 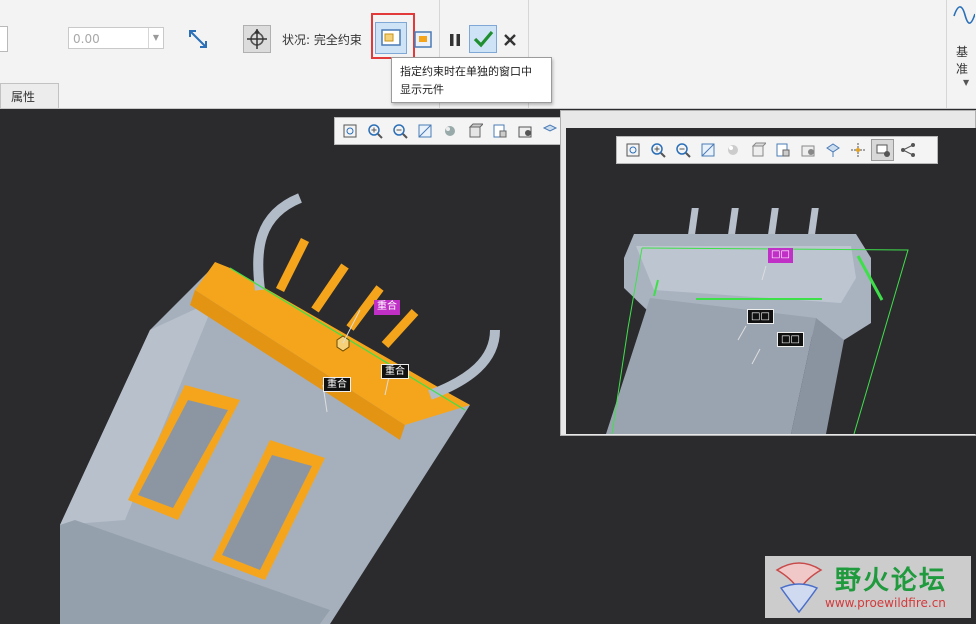 I want to click on move-component-button, so click(x=257, y=39).